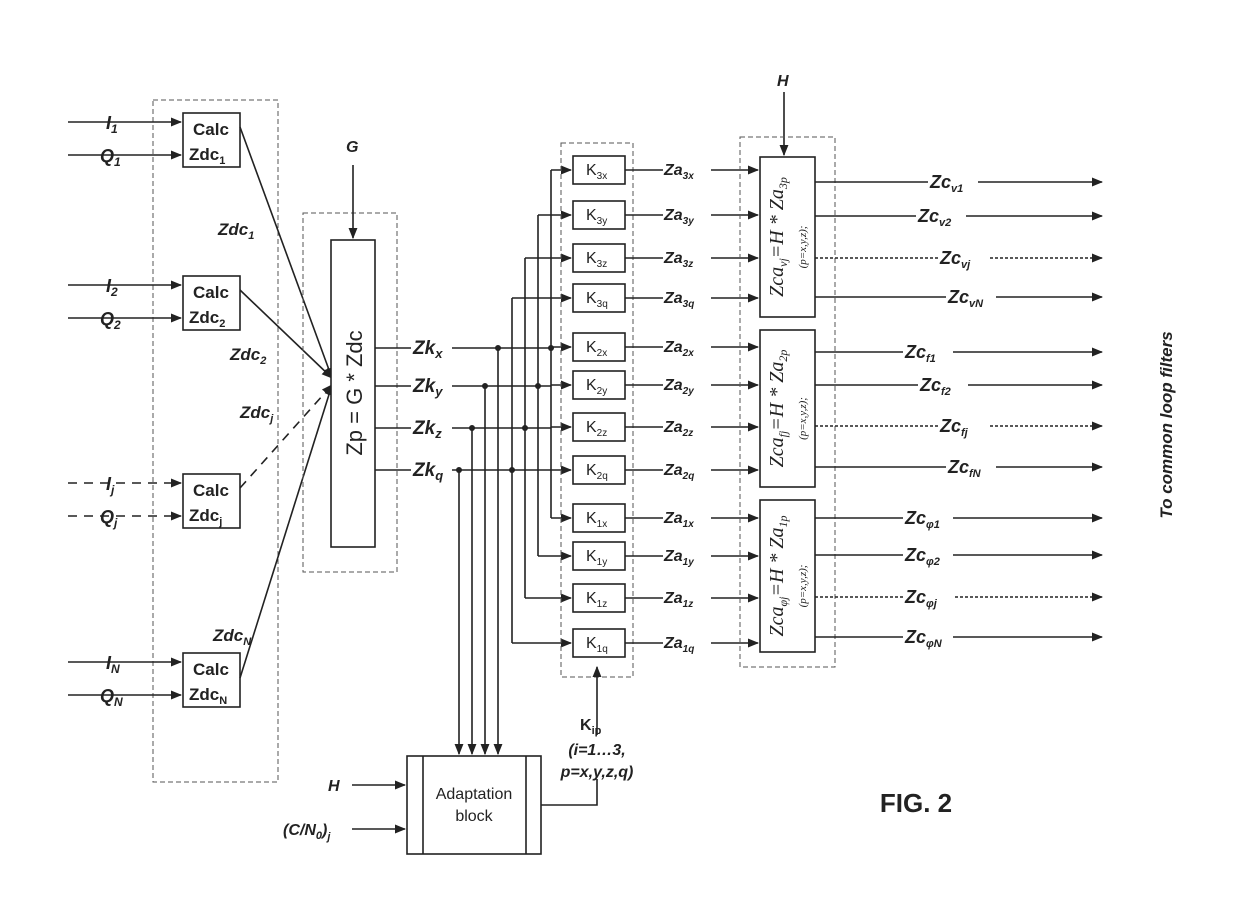 The image size is (1240, 912). What do you see at coordinates (803, 418) in the screenshot?
I see `combiner-note: (p=x,y,z);` at bounding box center [803, 418].